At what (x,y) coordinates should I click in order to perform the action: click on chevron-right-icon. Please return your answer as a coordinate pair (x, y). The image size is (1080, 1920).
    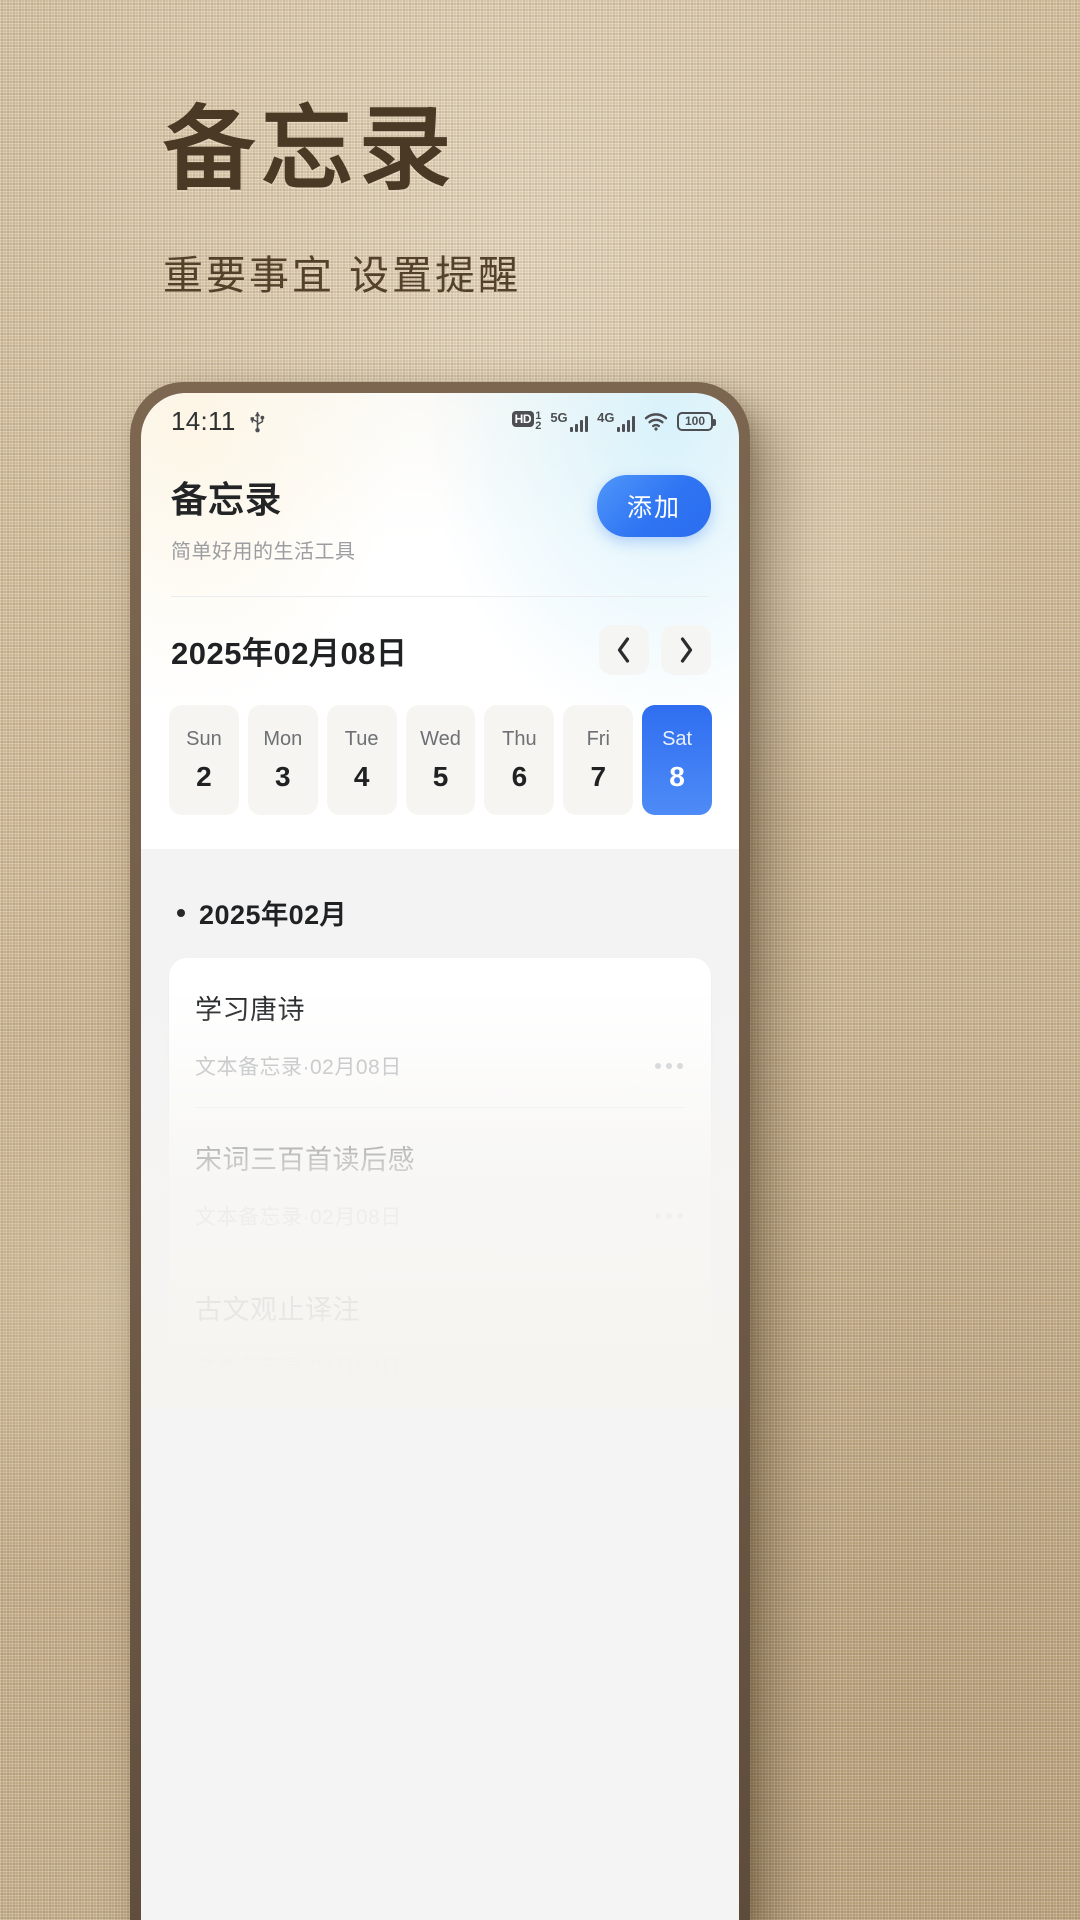
    Looking at the image, I should click on (686, 650).